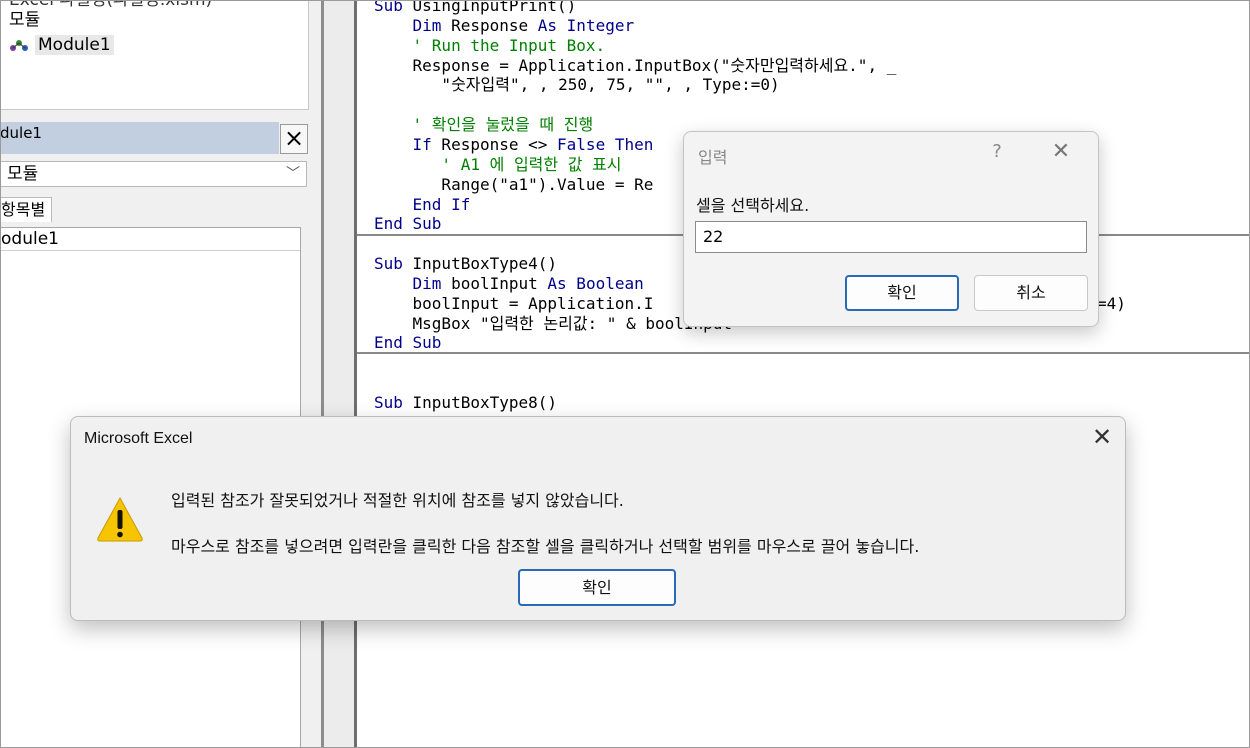 The image size is (1250, 748). I want to click on error-ok-button: 확인, so click(597, 587).